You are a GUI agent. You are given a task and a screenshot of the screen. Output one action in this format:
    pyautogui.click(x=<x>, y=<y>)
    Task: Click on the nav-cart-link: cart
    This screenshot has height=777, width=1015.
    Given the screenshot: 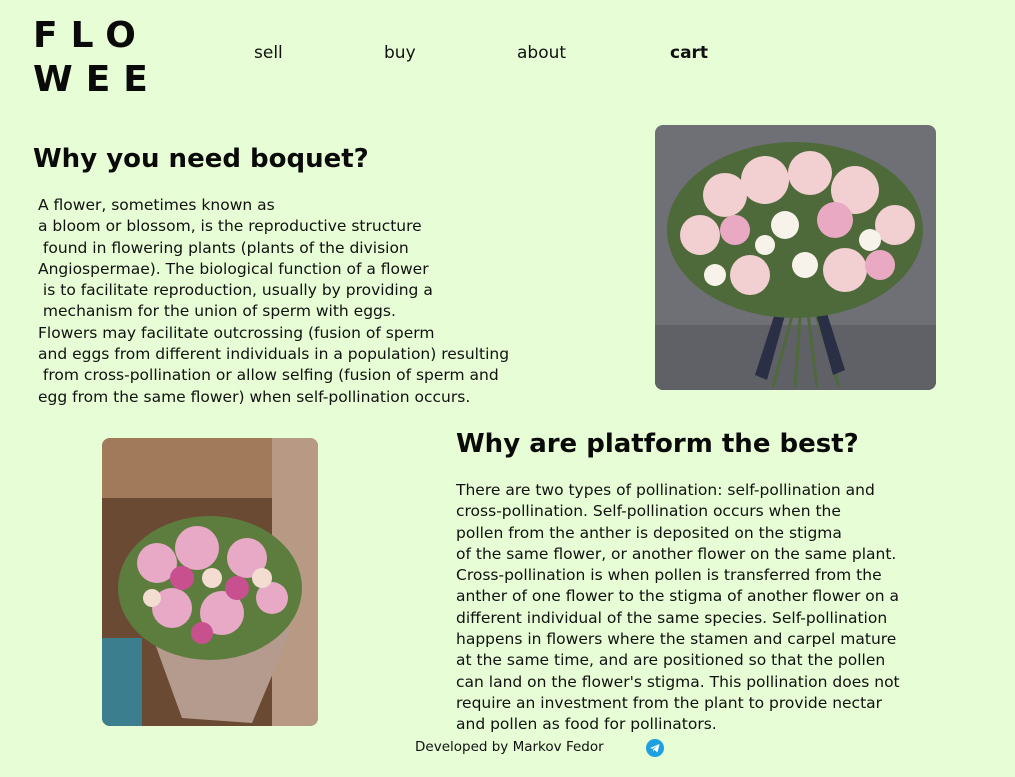 What is the action you would take?
    pyautogui.click(x=689, y=53)
    